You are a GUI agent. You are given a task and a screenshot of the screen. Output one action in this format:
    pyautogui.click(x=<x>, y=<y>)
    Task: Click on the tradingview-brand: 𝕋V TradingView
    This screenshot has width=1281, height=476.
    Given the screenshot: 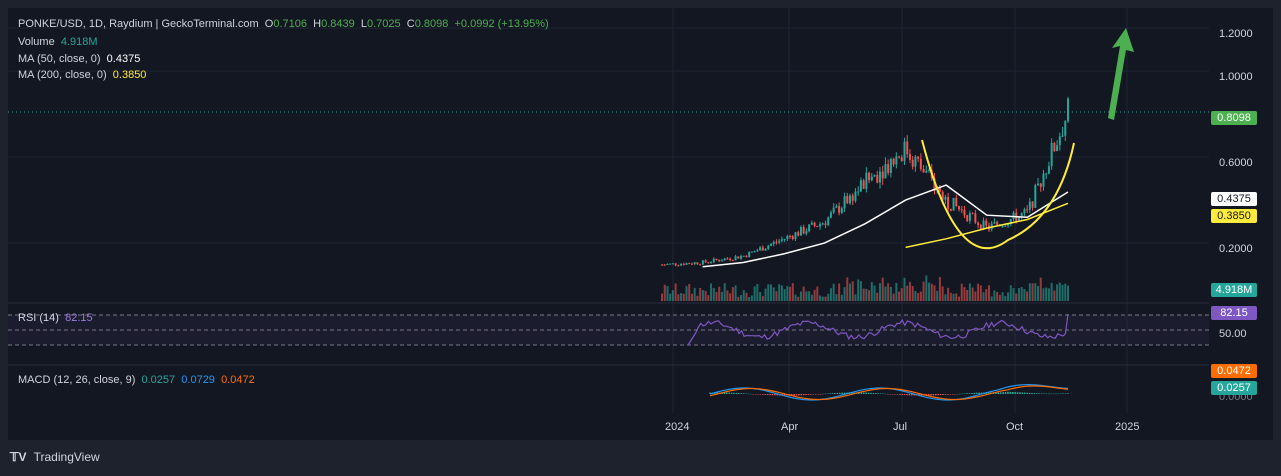 What is the action you would take?
    pyautogui.click(x=55, y=457)
    